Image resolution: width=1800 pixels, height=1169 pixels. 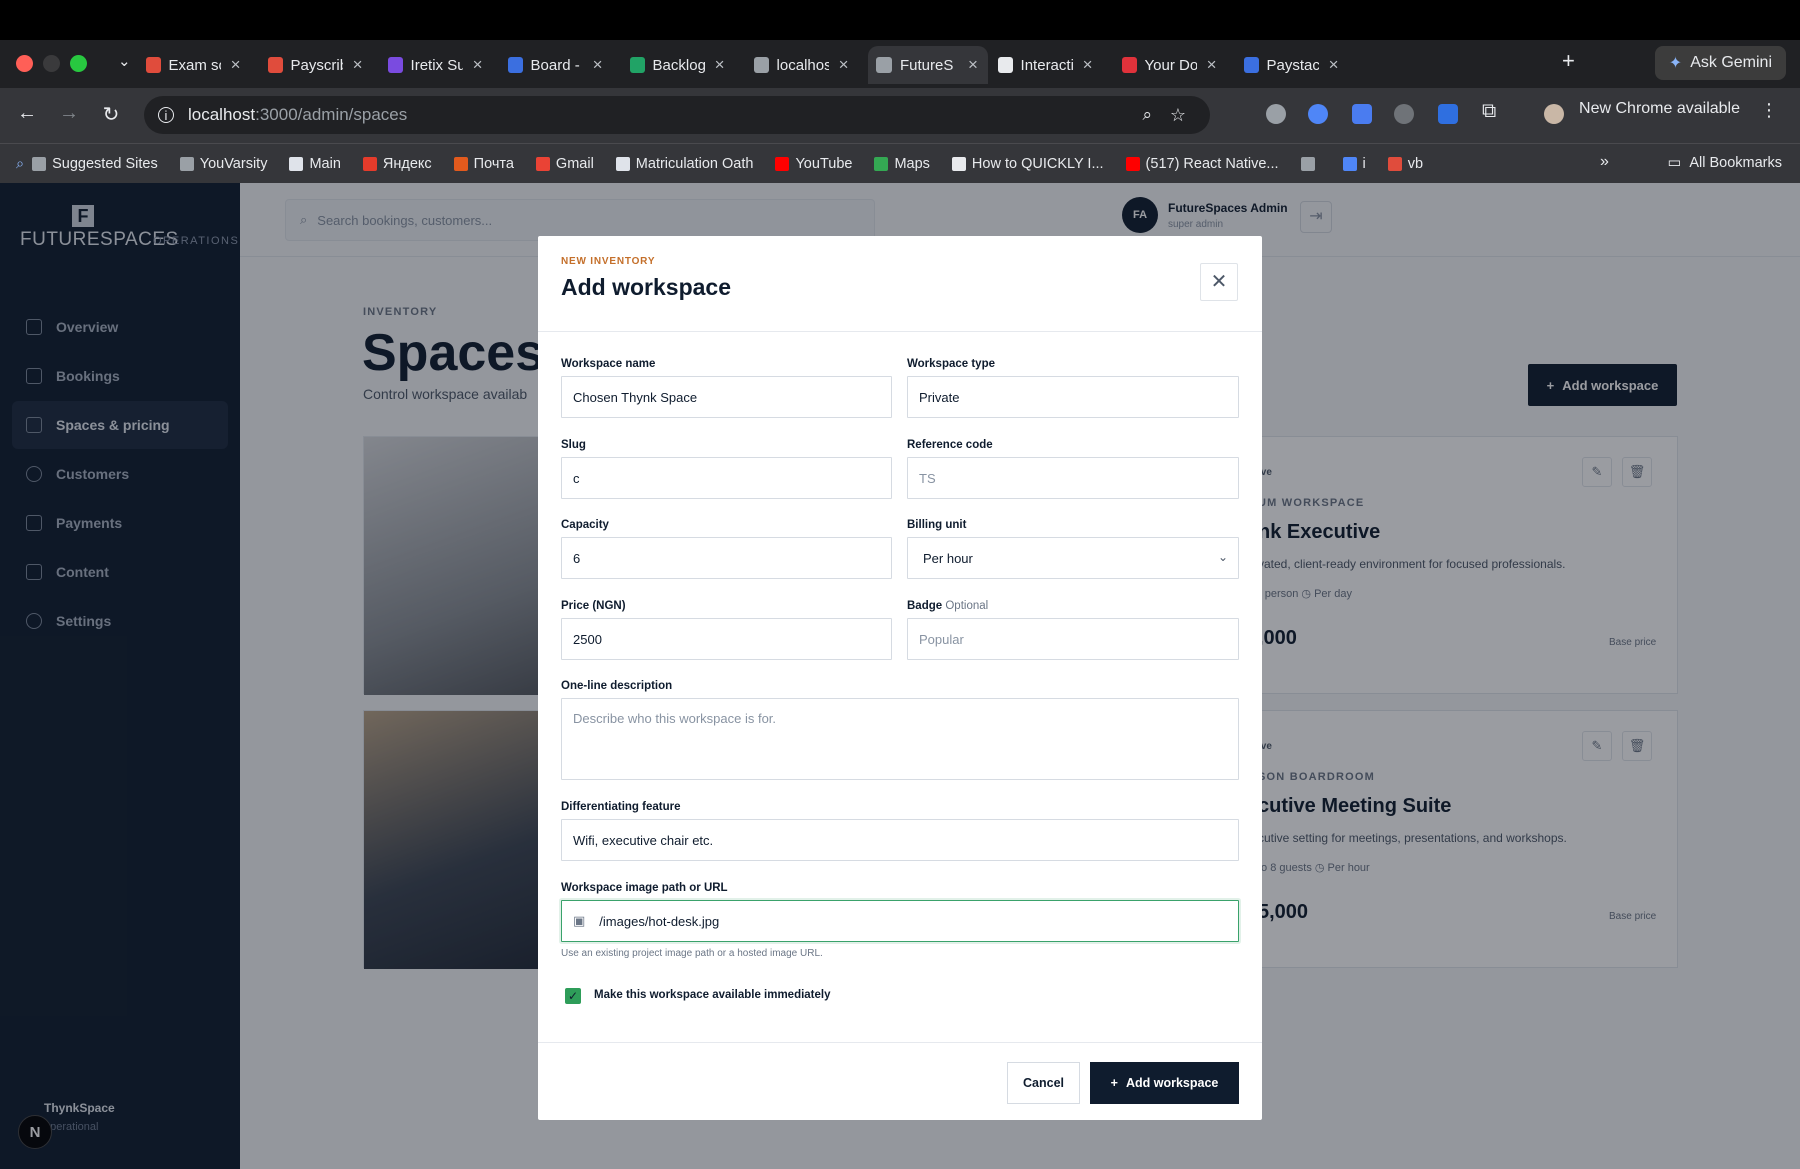 I want to click on minimize-window-button, so click(x=51, y=63).